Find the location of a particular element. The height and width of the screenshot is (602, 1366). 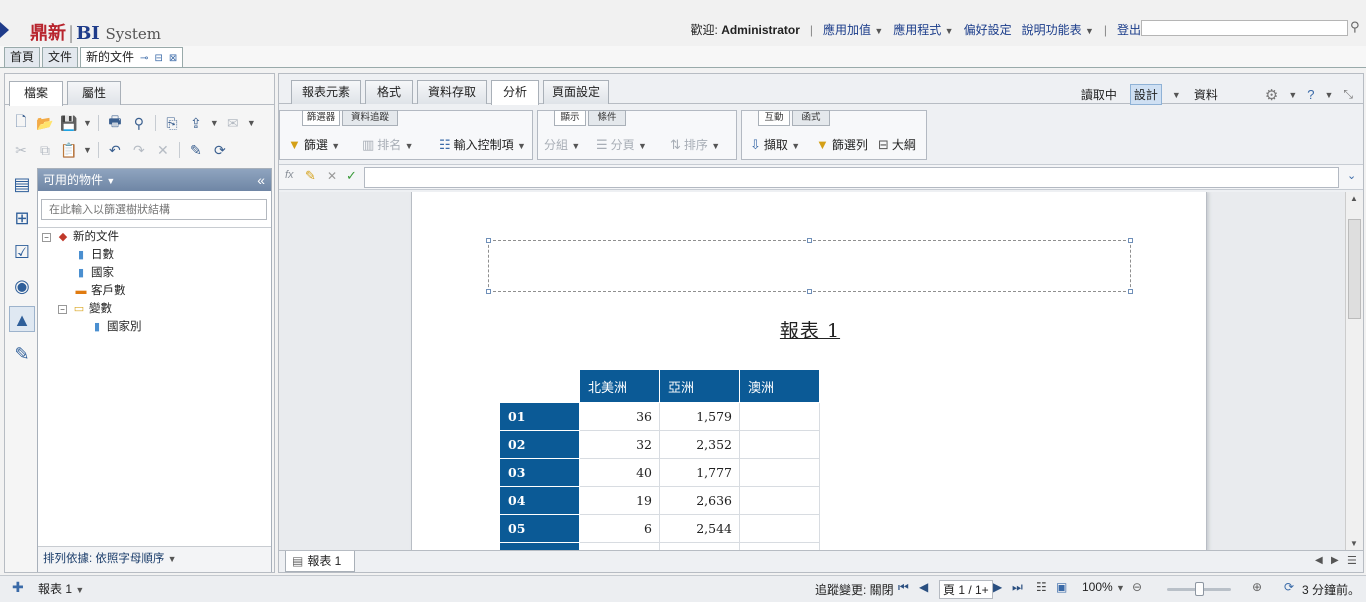

tab-scroll-left-icon: ◀ is located at coordinates (1319, 560).